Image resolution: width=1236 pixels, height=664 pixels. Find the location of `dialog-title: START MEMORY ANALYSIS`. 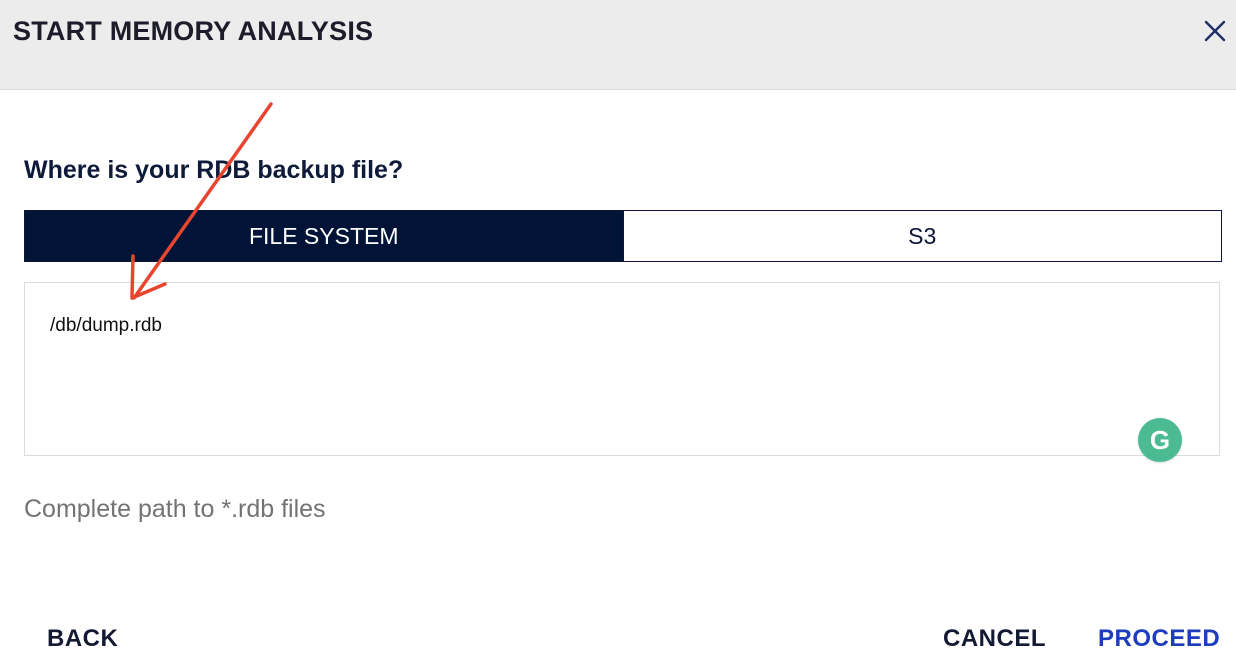

dialog-title: START MEMORY ANALYSIS is located at coordinates (193, 31).